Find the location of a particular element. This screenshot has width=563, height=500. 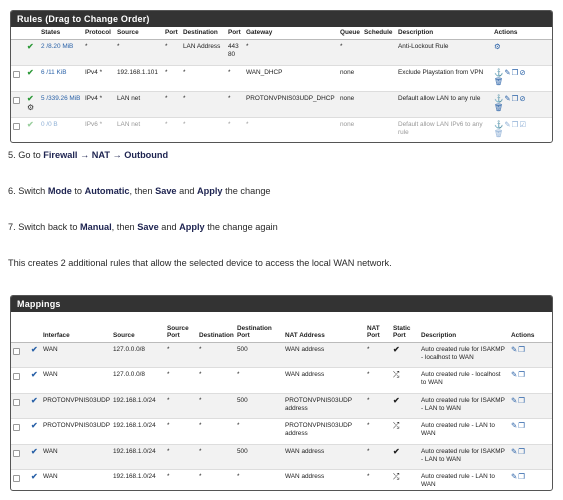

rule-gateway: WAN_DHCP is located at coordinates (291, 78).